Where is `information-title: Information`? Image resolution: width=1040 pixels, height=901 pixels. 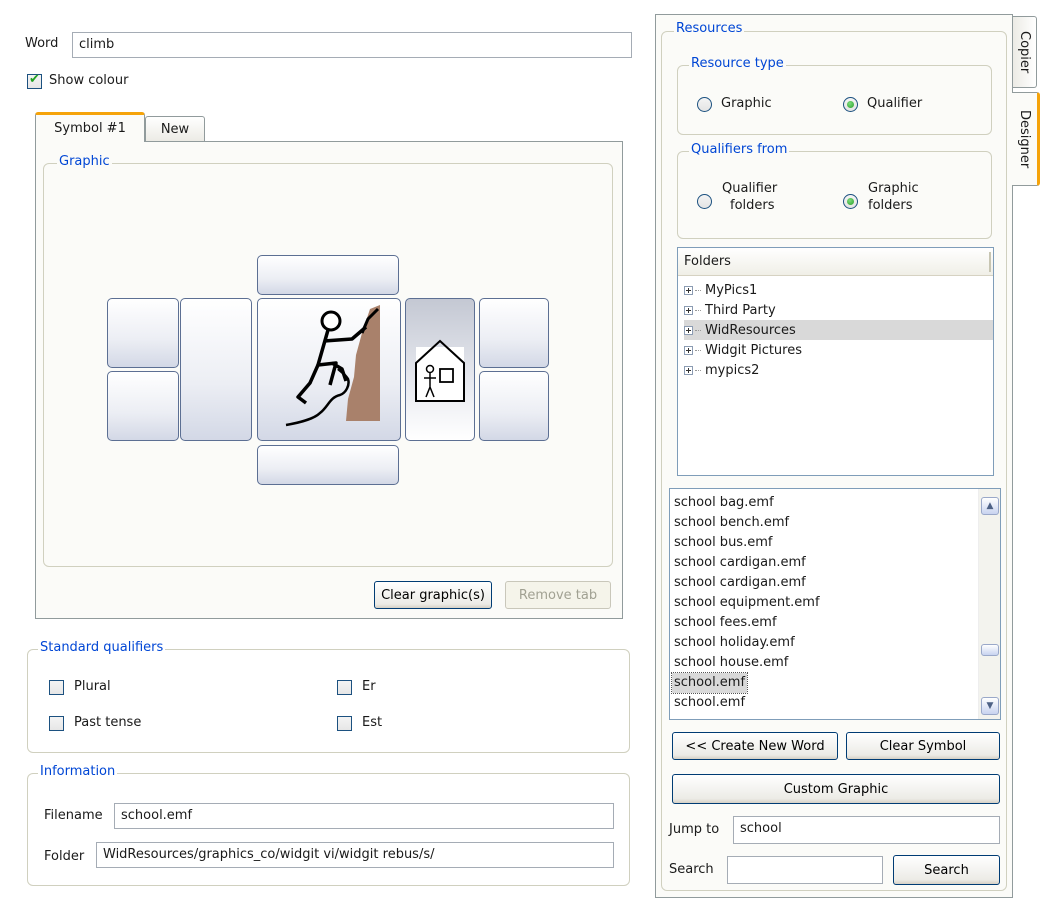
information-title: Information is located at coordinates (78, 771).